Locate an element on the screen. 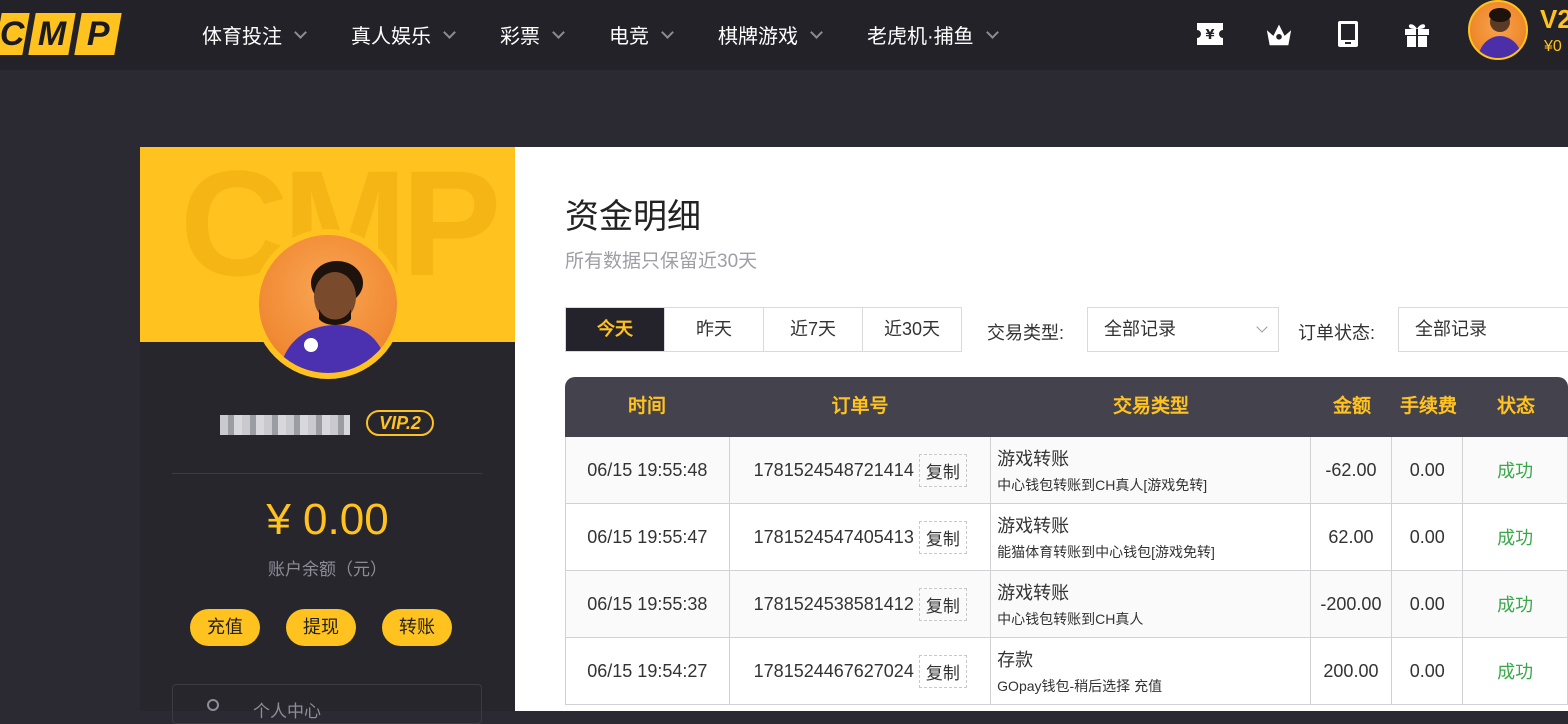 The height and width of the screenshot is (724, 1568). cell-amount: 200.00 is located at coordinates (1352, 671).